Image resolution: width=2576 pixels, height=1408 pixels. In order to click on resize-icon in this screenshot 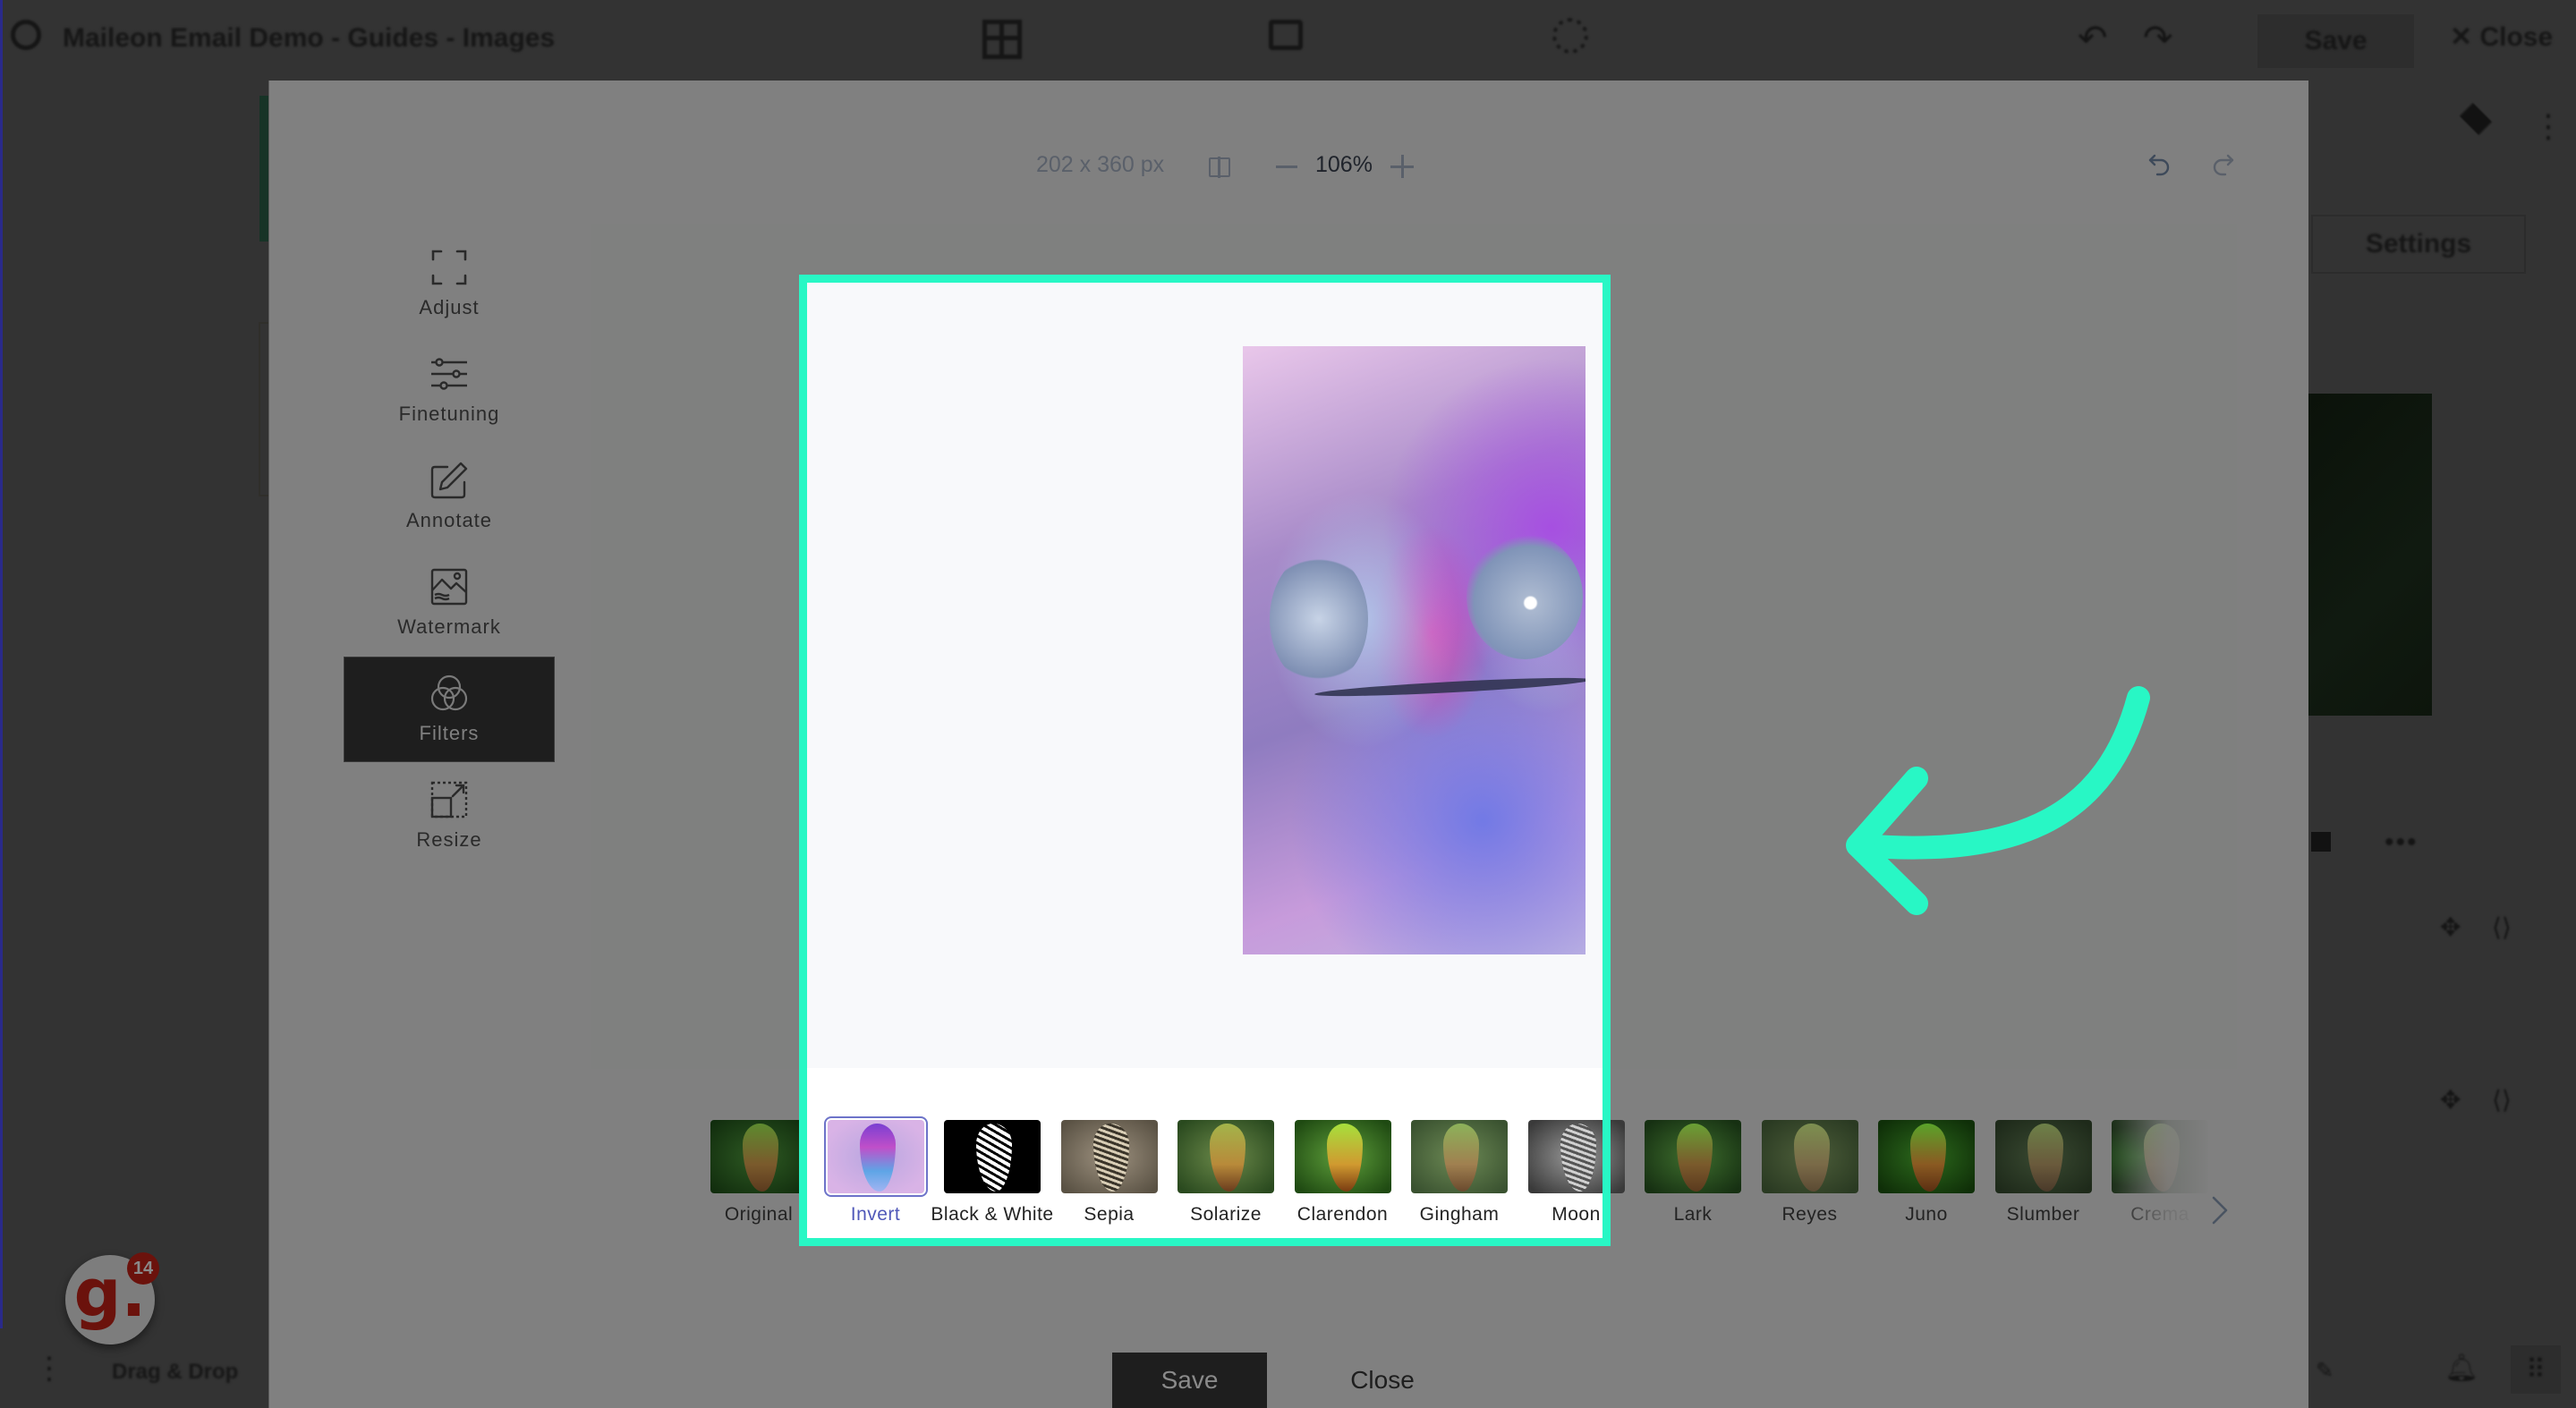, I will do `click(449, 800)`.